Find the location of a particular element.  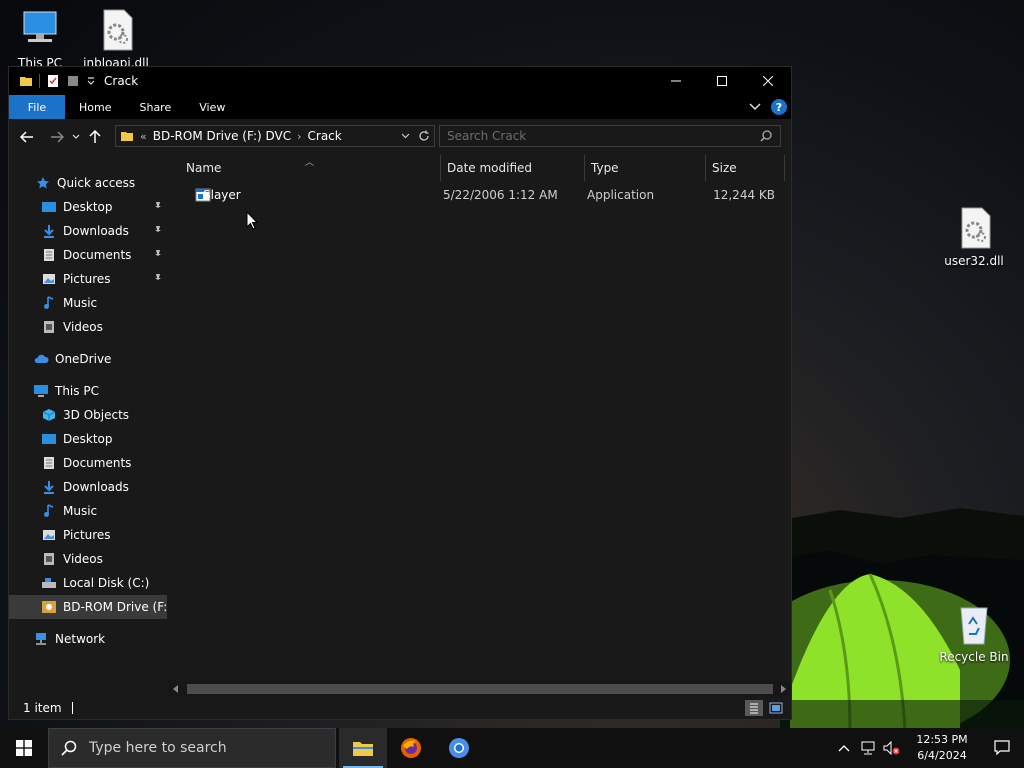

expand-ribbon-icon is located at coordinates (755, 107).